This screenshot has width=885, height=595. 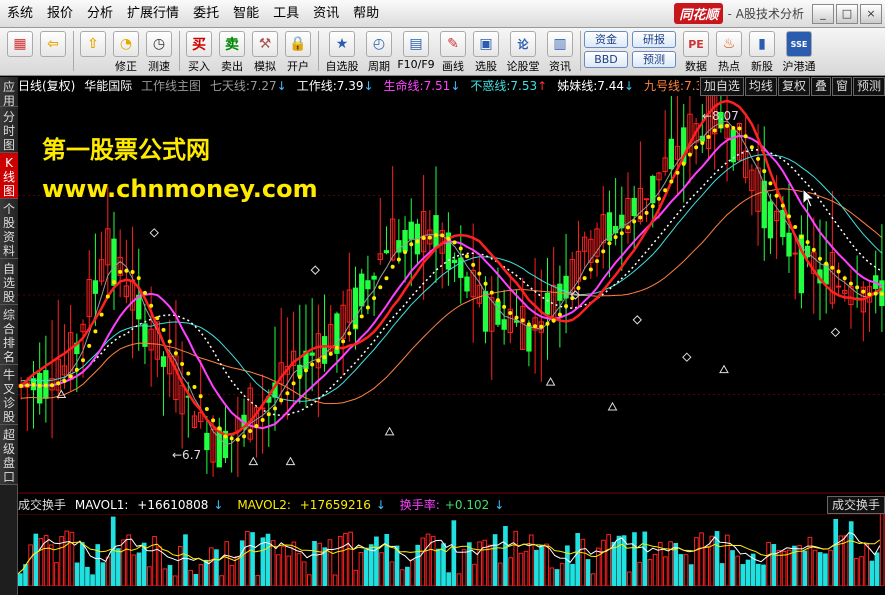 What do you see at coordinates (696, 44) in the screenshot?
I see `pe-icon: PE` at bounding box center [696, 44].